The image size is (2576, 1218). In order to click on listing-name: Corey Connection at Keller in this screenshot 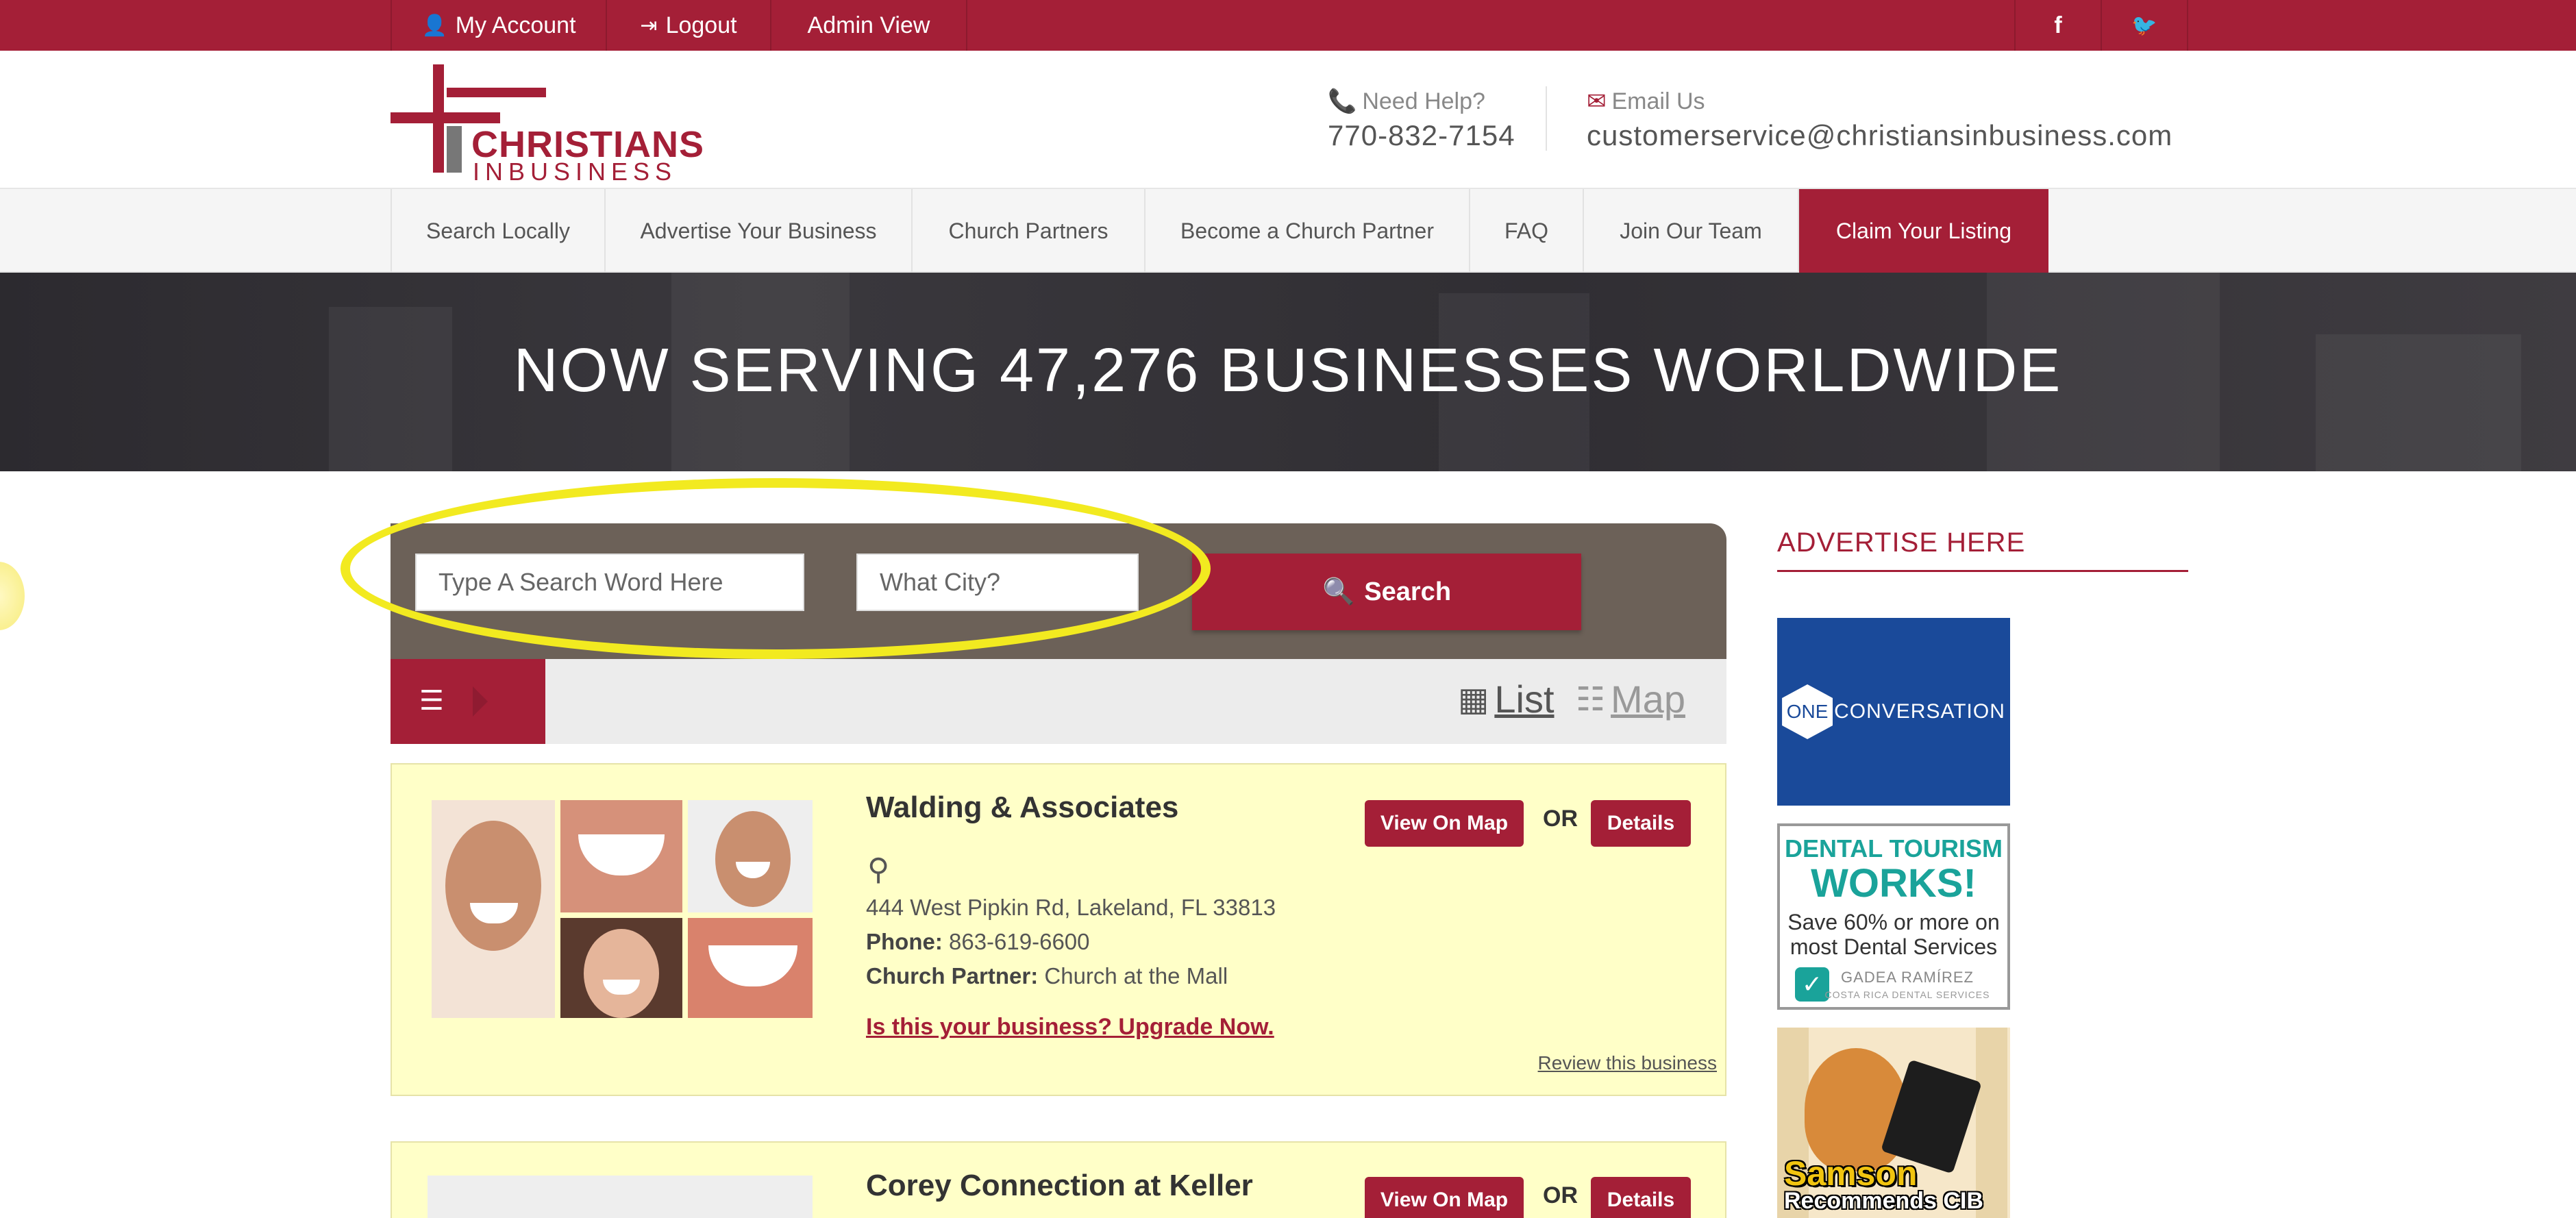, I will do `click(1059, 1186)`.